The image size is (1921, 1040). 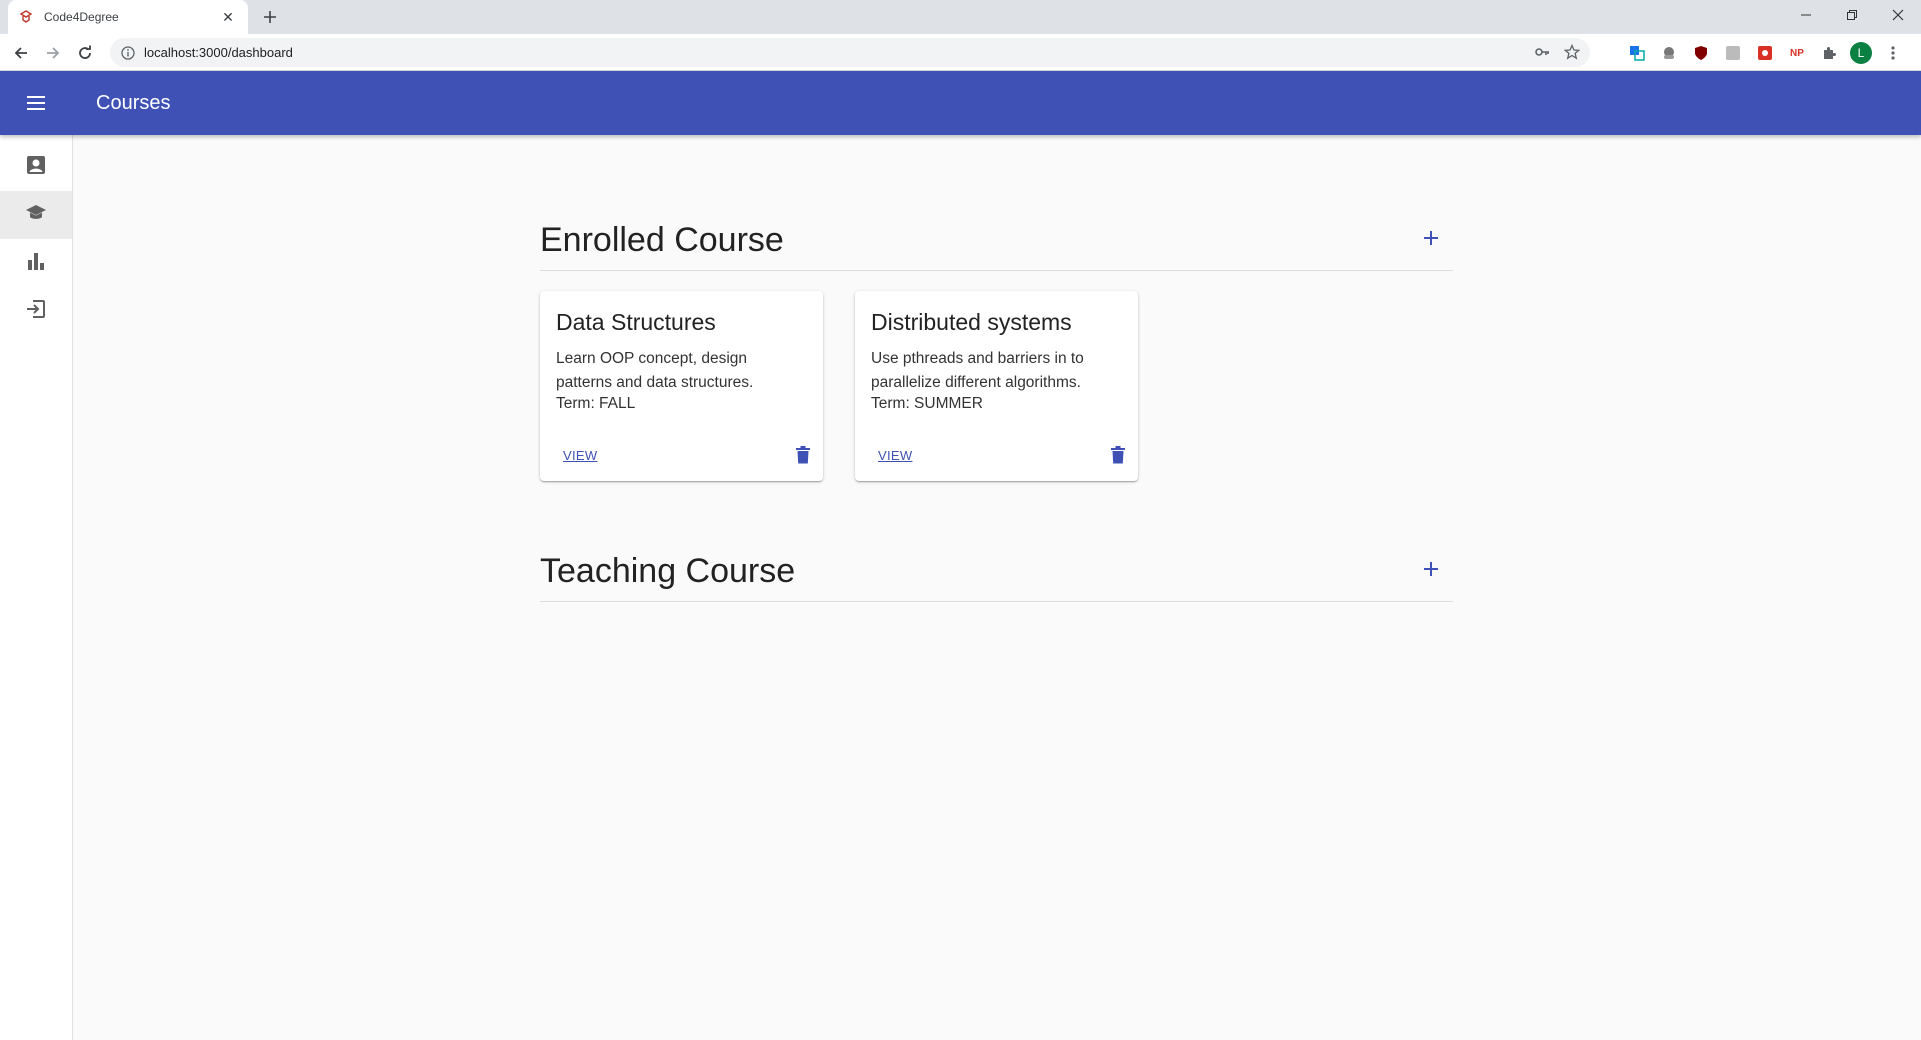 I want to click on extensions-puzzle-icon, so click(x=1829, y=53).